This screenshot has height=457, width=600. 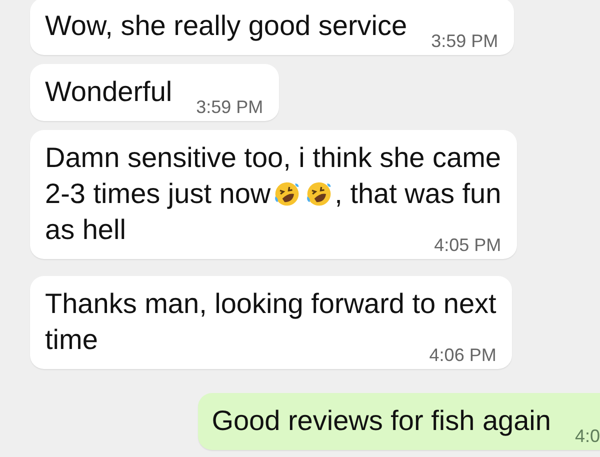 I want to click on message-text: 2-3 times just now, so click(x=158, y=194).